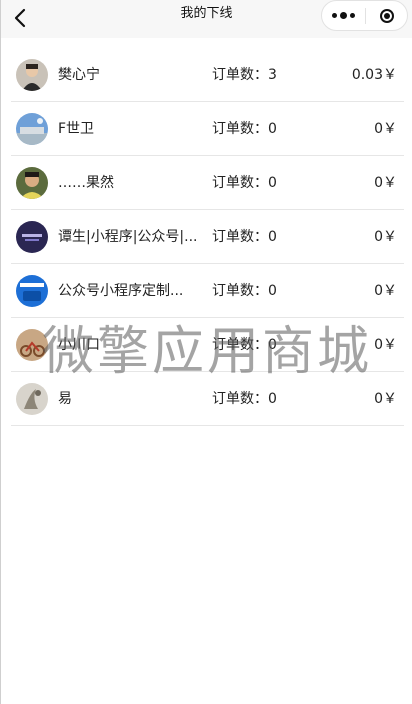  What do you see at coordinates (206, 19) in the screenshot?
I see `navigation-bar: 我的下线` at bounding box center [206, 19].